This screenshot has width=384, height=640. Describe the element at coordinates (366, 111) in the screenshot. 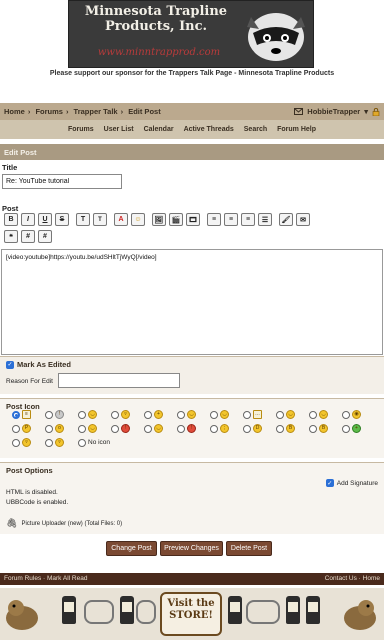

I see `chevron-down-icon: ▾` at that location.